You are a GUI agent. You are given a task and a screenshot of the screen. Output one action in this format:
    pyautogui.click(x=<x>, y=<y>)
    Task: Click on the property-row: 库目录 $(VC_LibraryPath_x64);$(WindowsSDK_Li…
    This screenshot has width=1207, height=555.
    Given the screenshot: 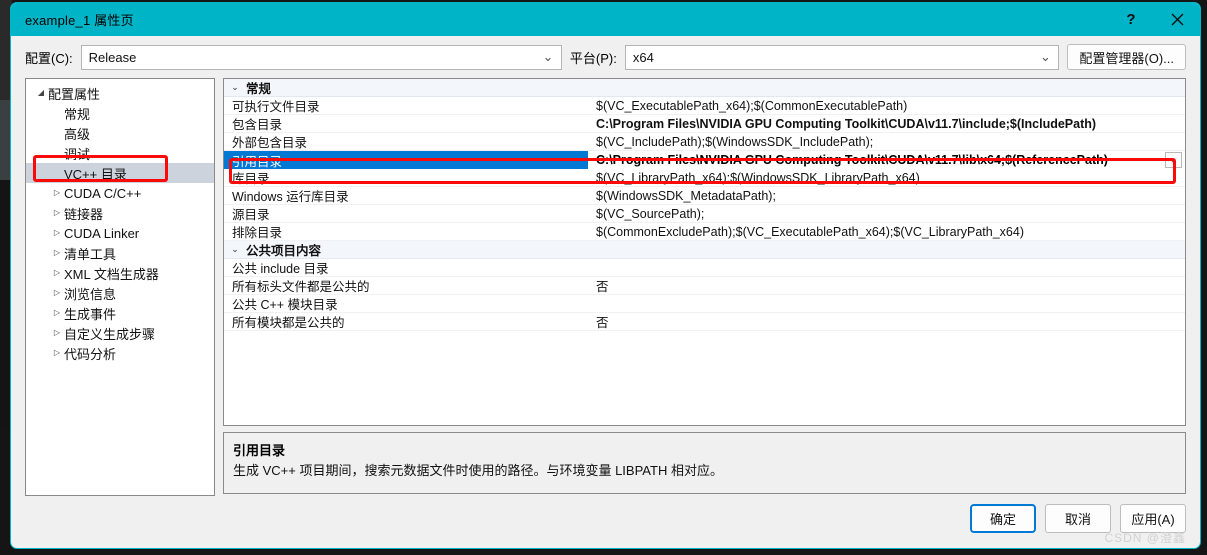 What is the action you would take?
    pyautogui.click(x=704, y=178)
    